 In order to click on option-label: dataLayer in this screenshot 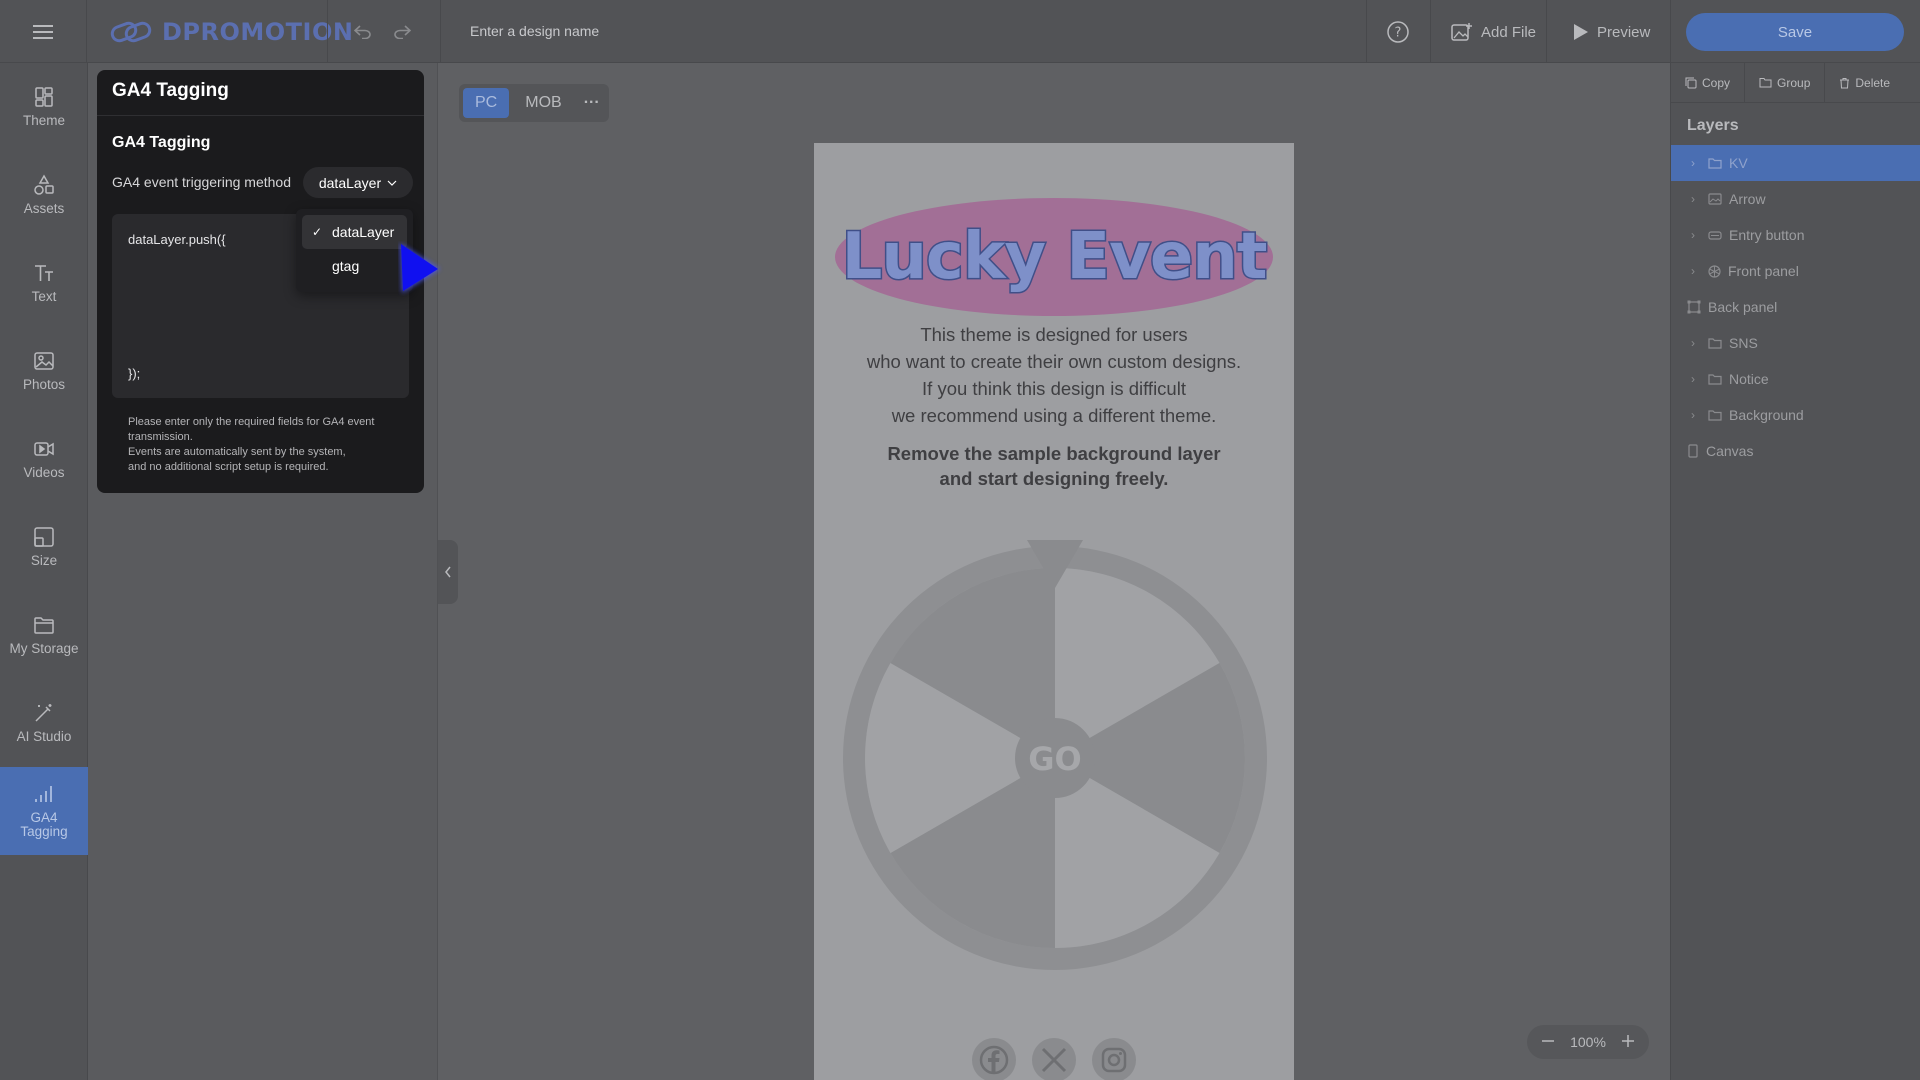, I will do `click(363, 232)`.